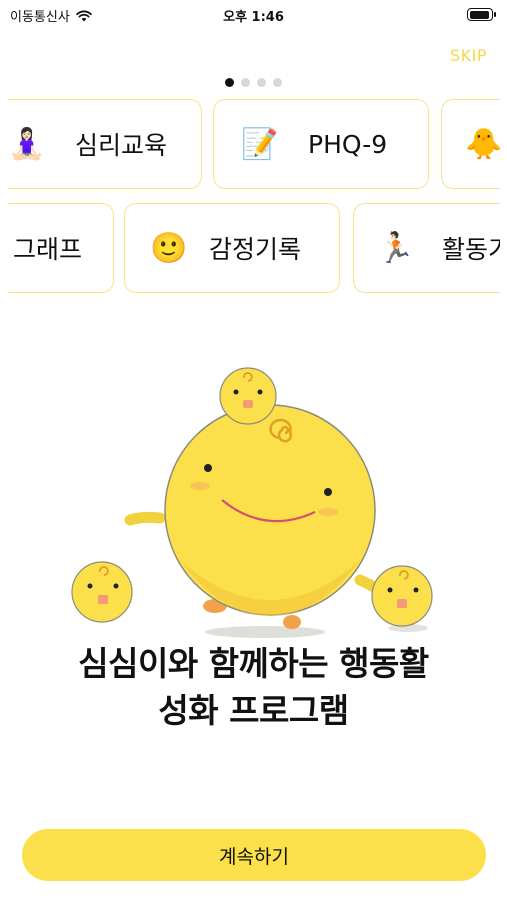  I want to click on feature-card-psychoeducation: 🧘🏻‍♀️ 심리교육, so click(105, 144).